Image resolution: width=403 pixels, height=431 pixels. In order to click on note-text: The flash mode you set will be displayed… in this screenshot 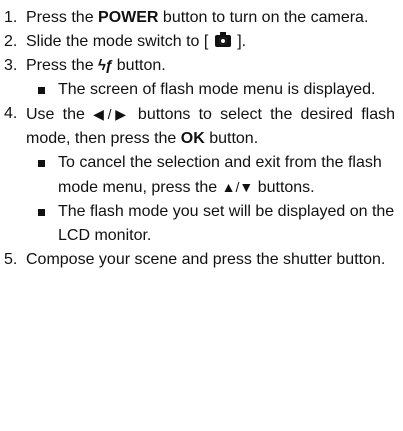, I will do `click(226, 223)`.